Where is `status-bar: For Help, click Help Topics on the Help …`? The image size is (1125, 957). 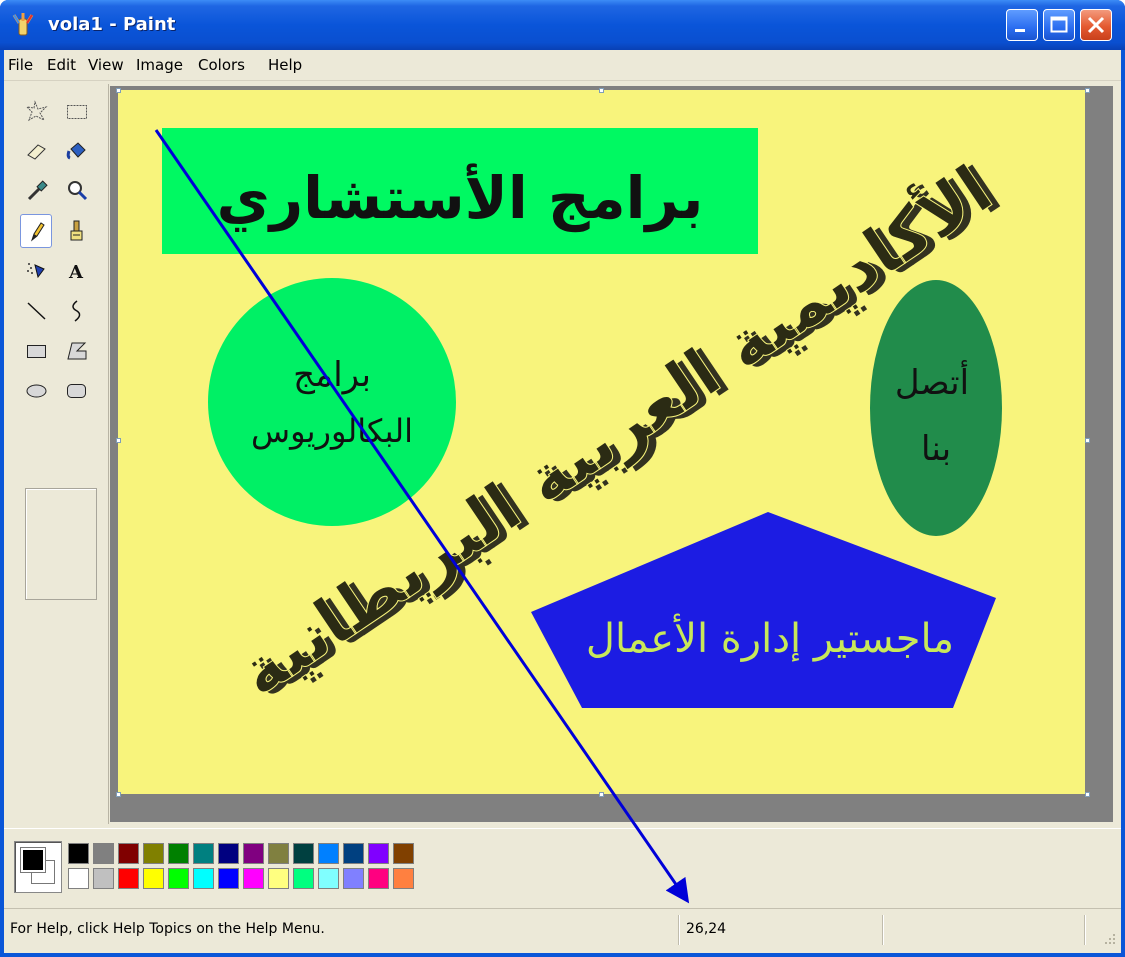
status-bar: For Help, click Help Topics on the Help … is located at coordinates (562, 930).